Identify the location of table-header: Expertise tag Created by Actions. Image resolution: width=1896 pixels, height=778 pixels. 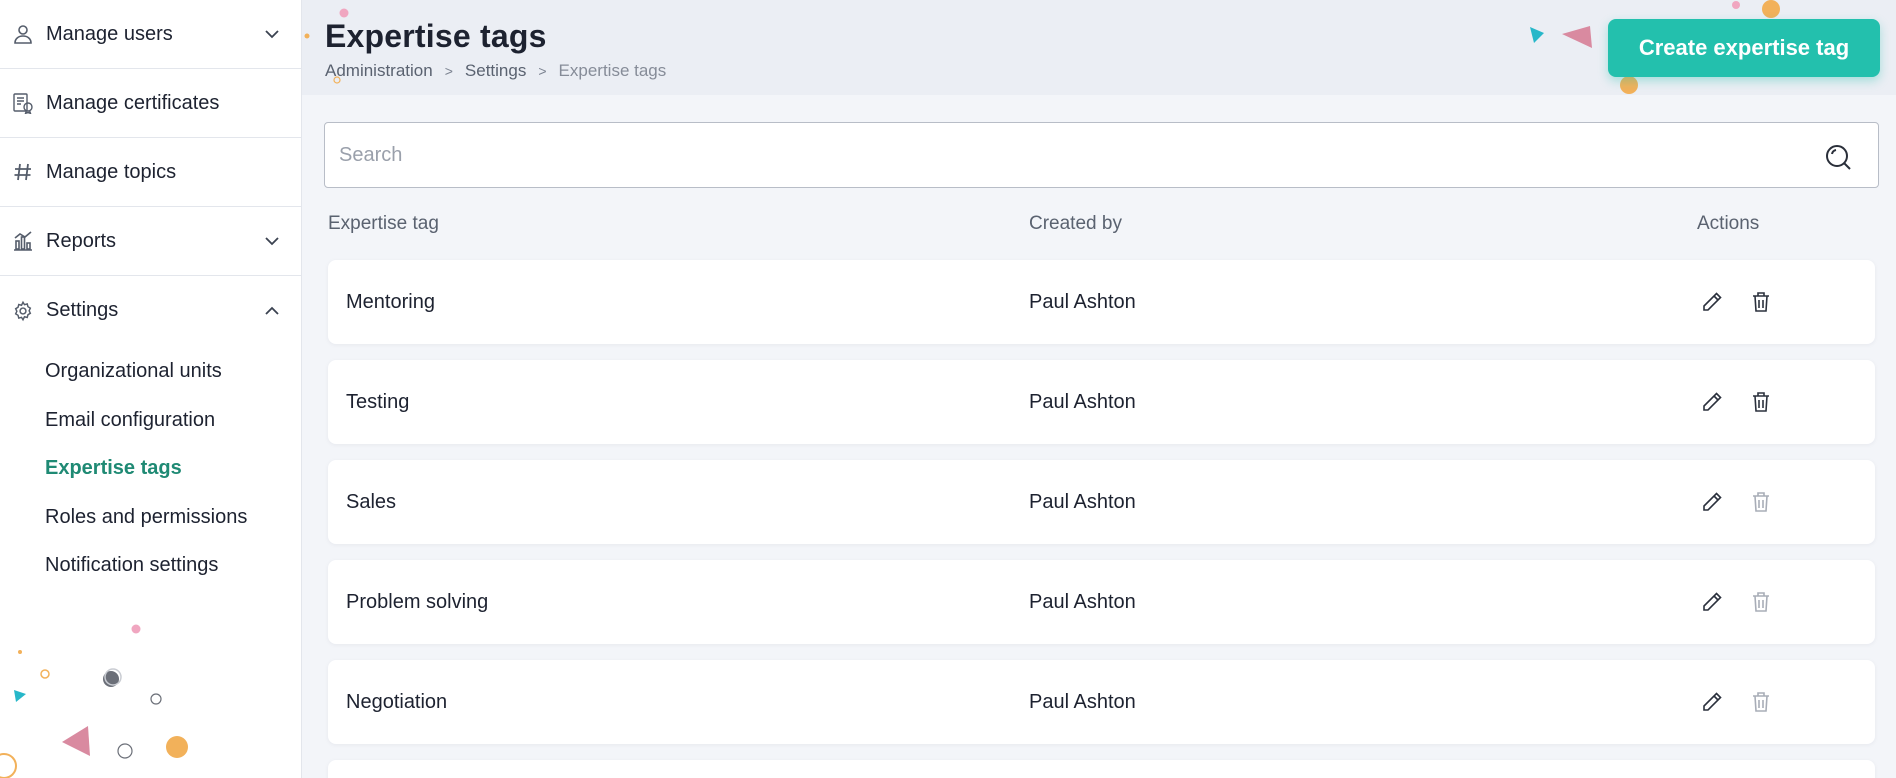
(1101, 224).